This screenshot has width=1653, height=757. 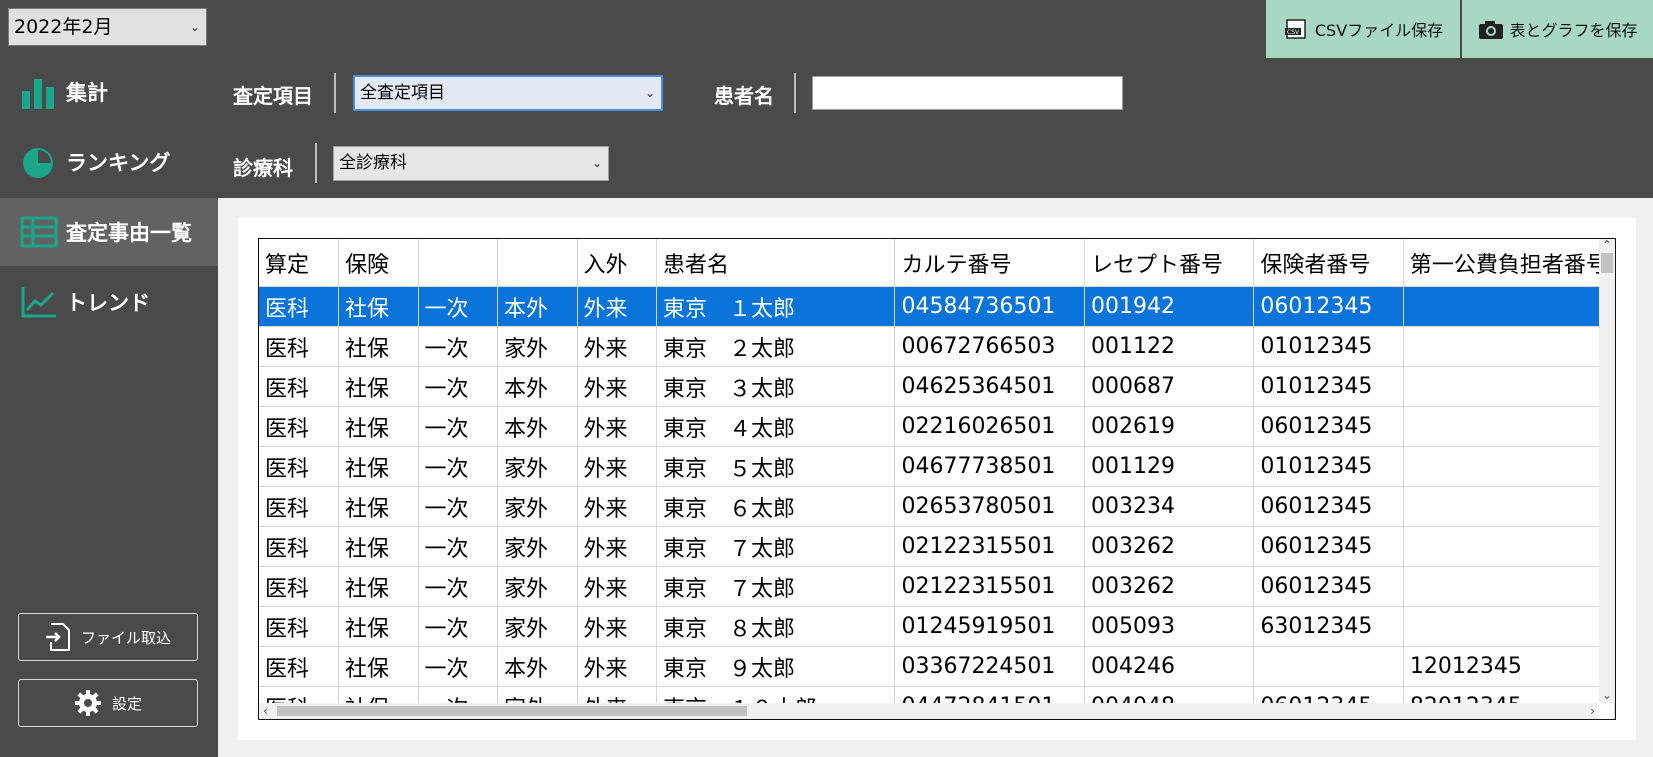 I want to click on nav-summary-label: 集計, so click(x=87, y=93).